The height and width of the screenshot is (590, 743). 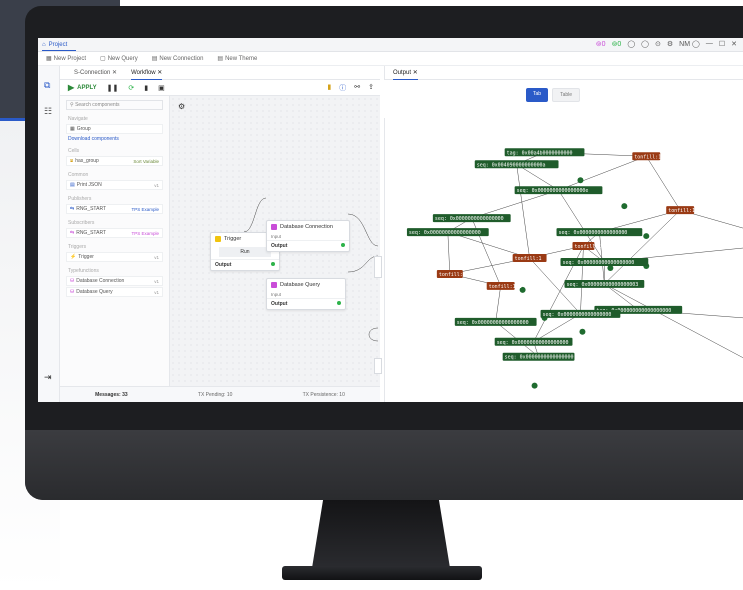 What do you see at coordinates (66, 59) in the screenshot?
I see `new-project-button: ▦ New Project` at bounding box center [66, 59].